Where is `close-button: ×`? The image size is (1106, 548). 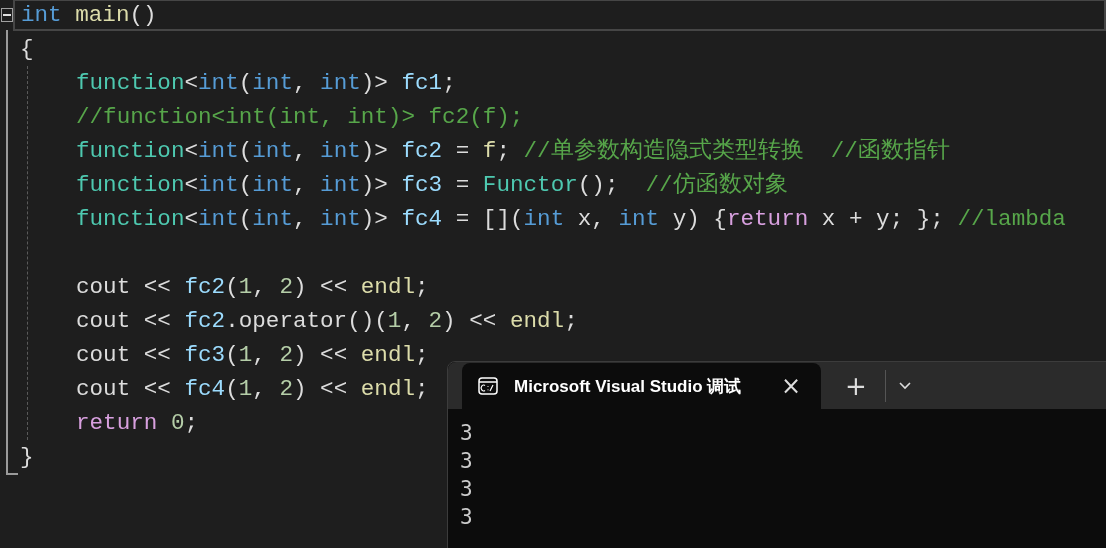
close-button: × is located at coordinates (790, 386).